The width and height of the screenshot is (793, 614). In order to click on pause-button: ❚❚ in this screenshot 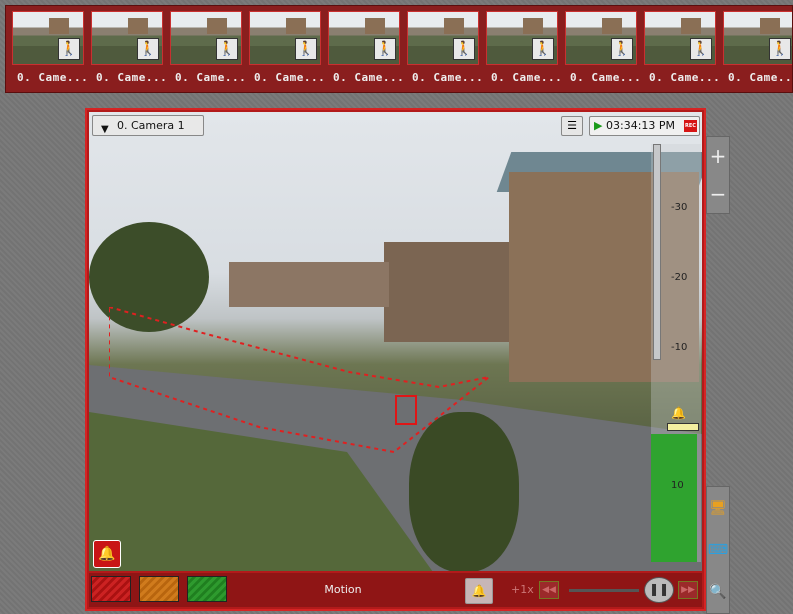, I will do `click(659, 590)`.